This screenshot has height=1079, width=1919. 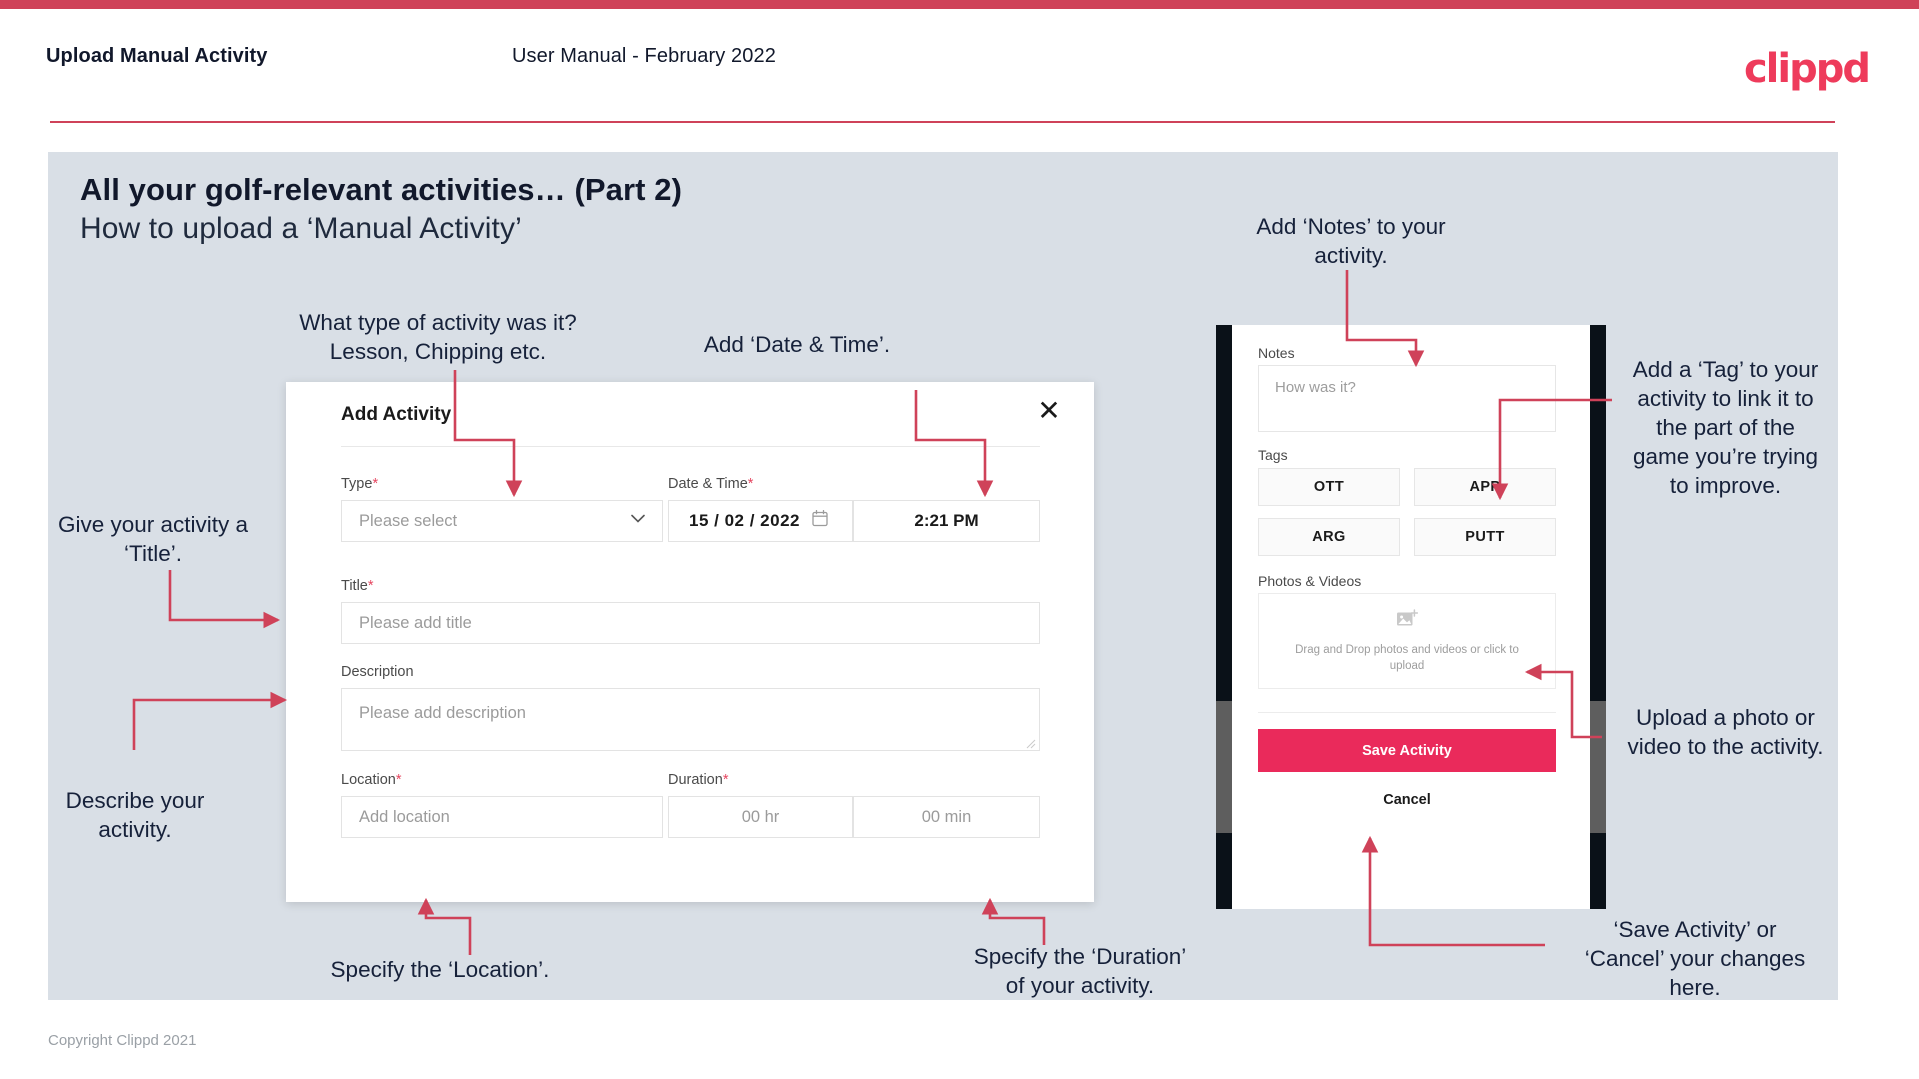 I want to click on type-required-mark: *, so click(x=375, y=484).